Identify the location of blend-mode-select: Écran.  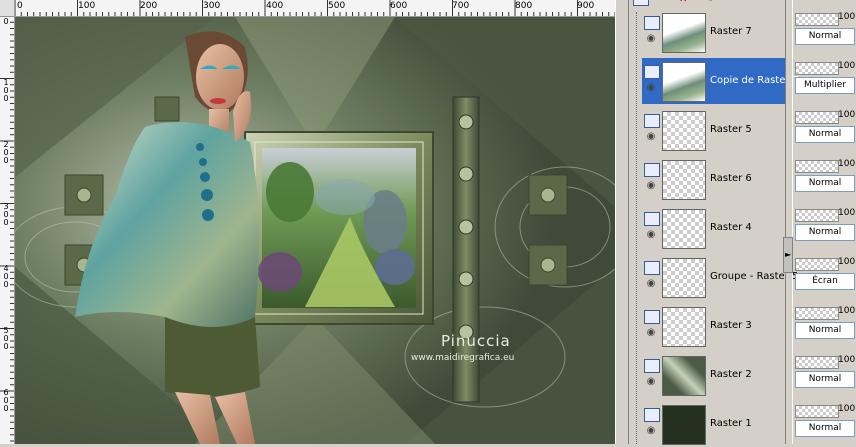
(825, 281).